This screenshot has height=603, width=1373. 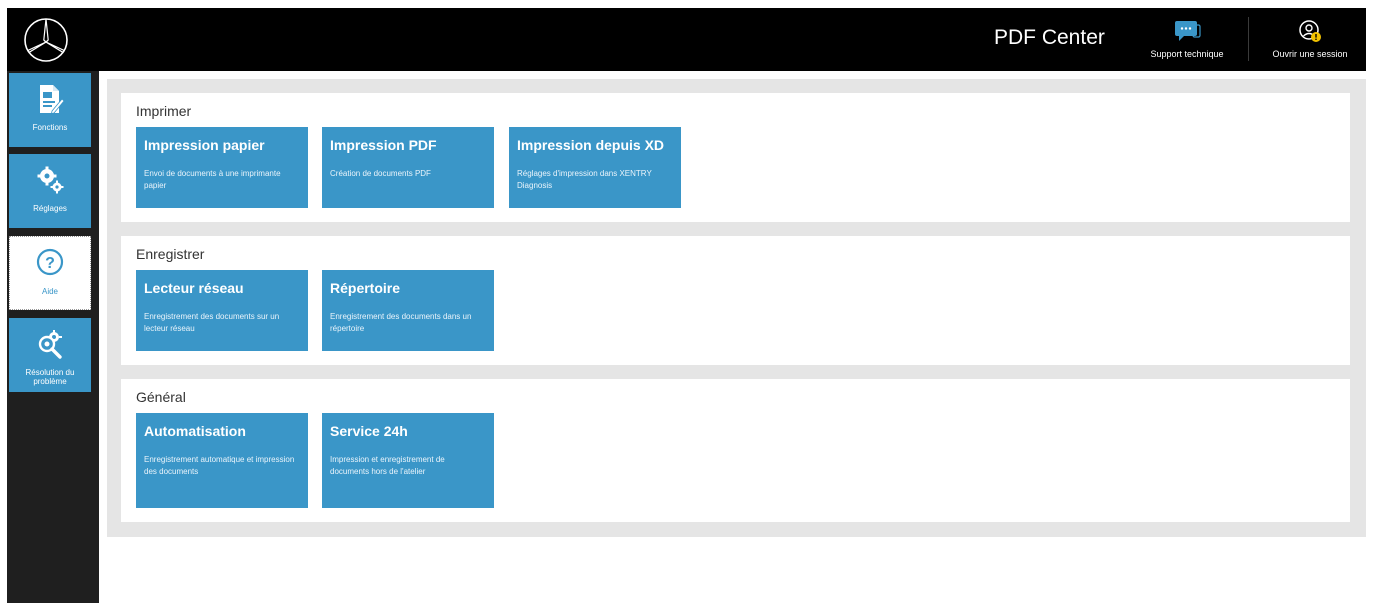 What do you see at coordinates (1049, 37) in the screenshot?
I see `app-title: PDF Center` at bounding box center [1049, 37].